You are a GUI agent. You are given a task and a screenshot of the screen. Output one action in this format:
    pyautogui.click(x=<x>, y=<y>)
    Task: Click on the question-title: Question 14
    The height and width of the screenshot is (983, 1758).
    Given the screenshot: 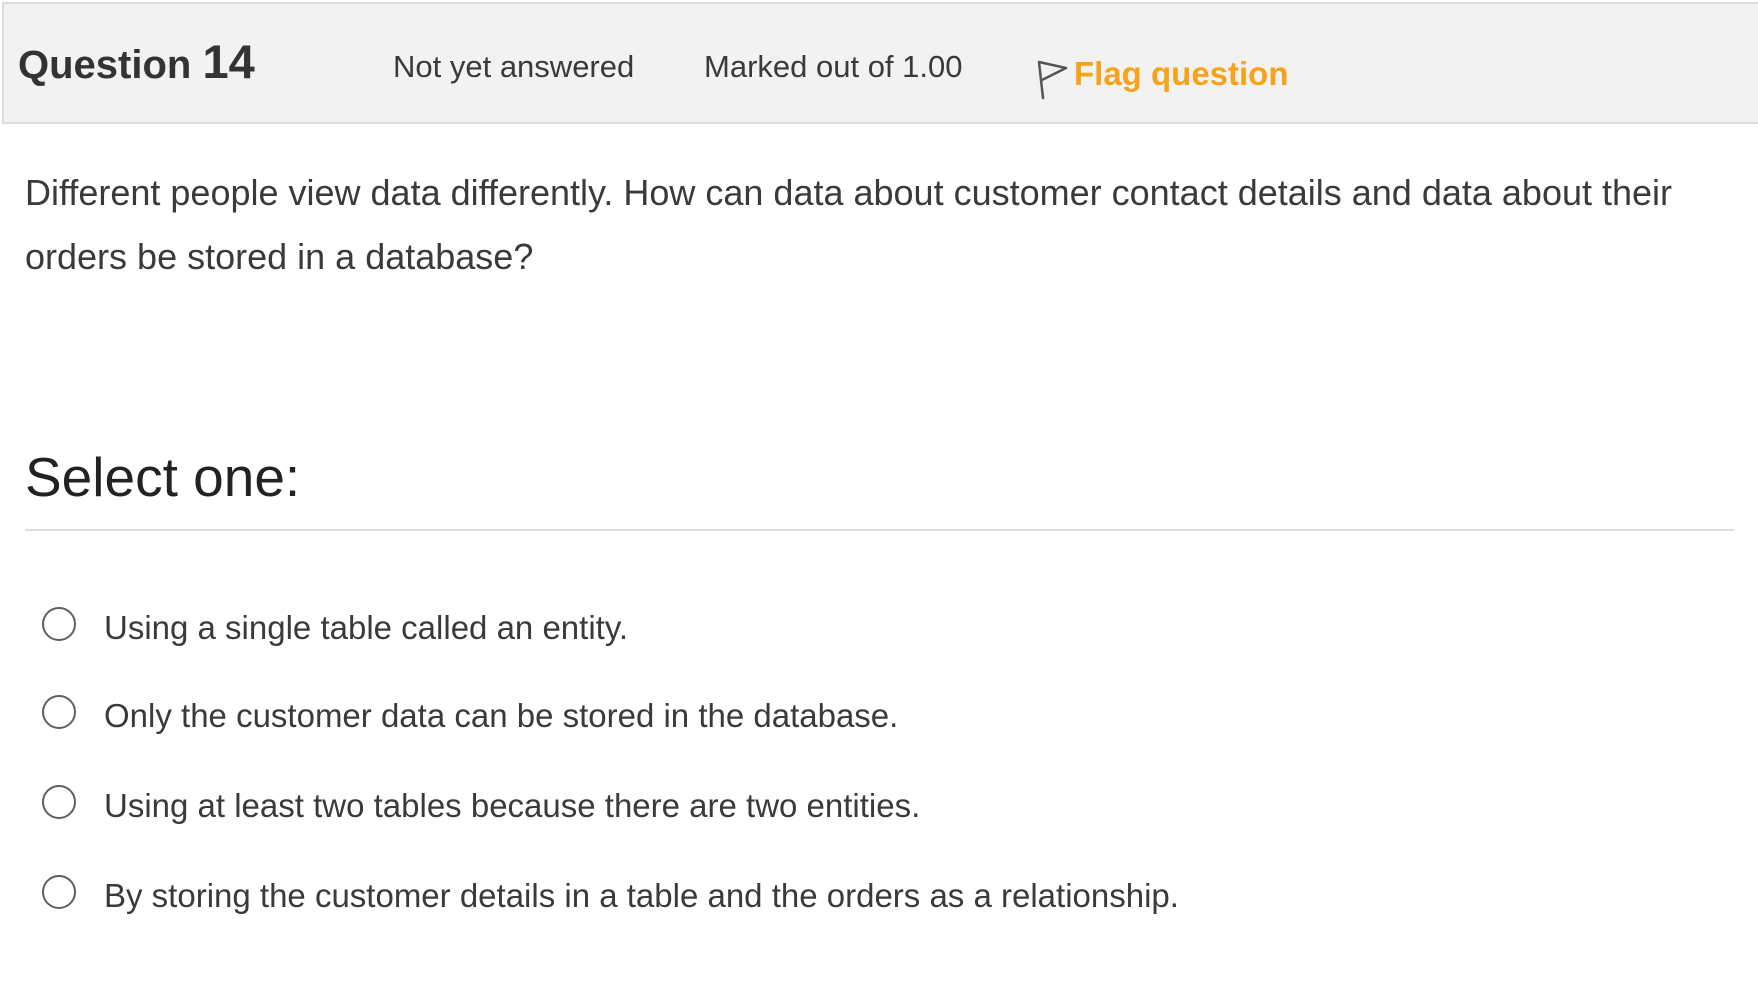 What is the action you would take?
    pyautogui.click(x=136, y=61)
    